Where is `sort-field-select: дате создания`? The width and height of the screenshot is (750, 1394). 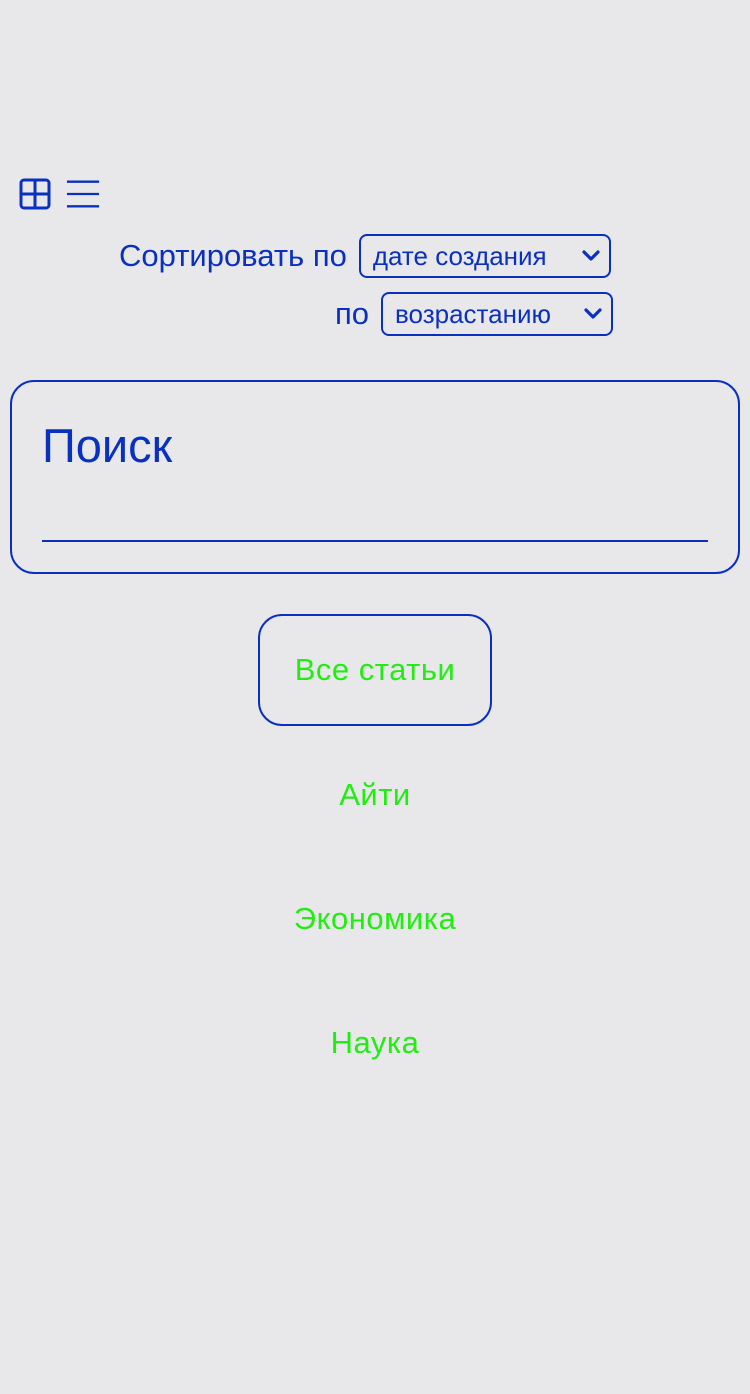 sort-field-select: дате создания is located at coordinates (484, 256).